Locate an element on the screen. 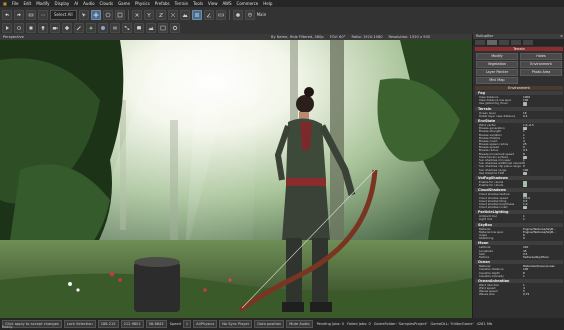 The width and height of the screenshot is (564, 330). speed-field: 1 is located at coordinates (187, 324).